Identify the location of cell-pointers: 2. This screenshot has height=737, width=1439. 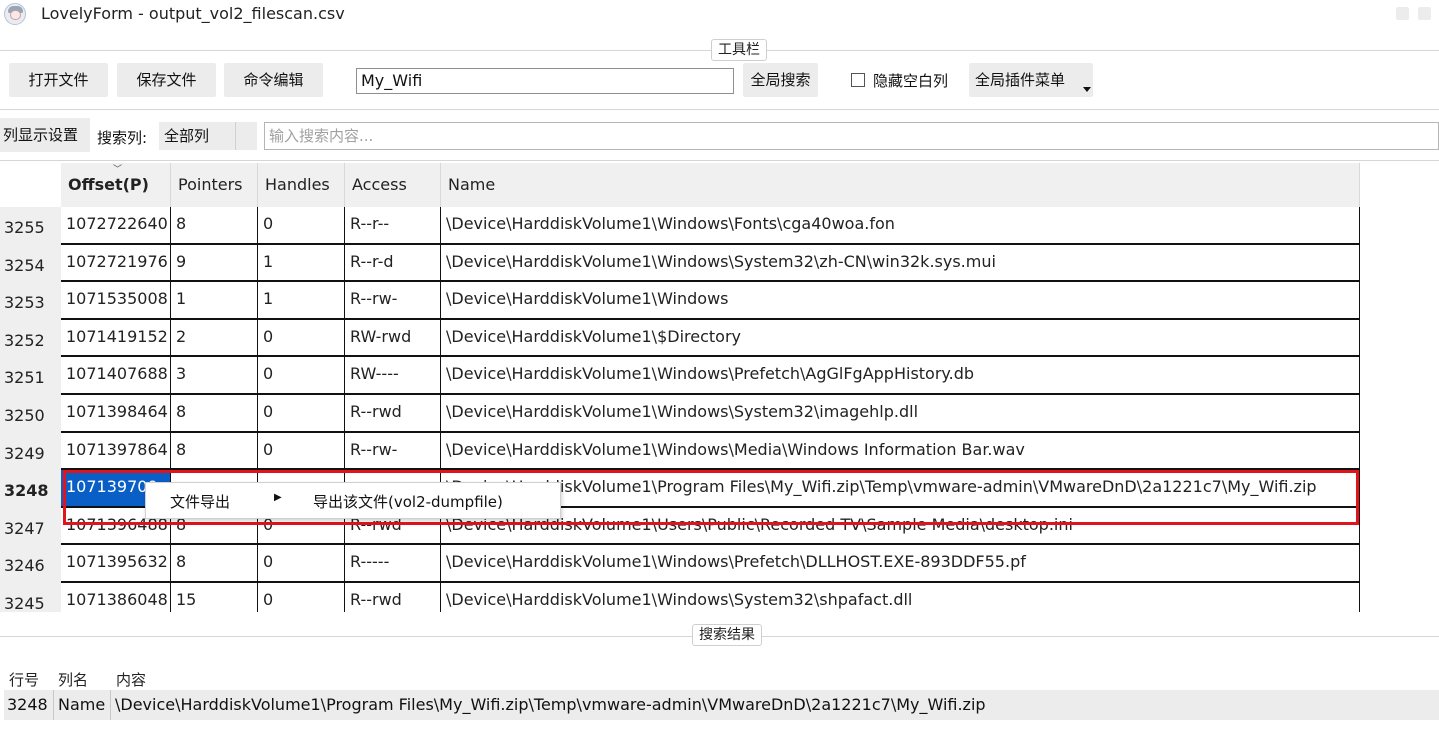
(214, 338).